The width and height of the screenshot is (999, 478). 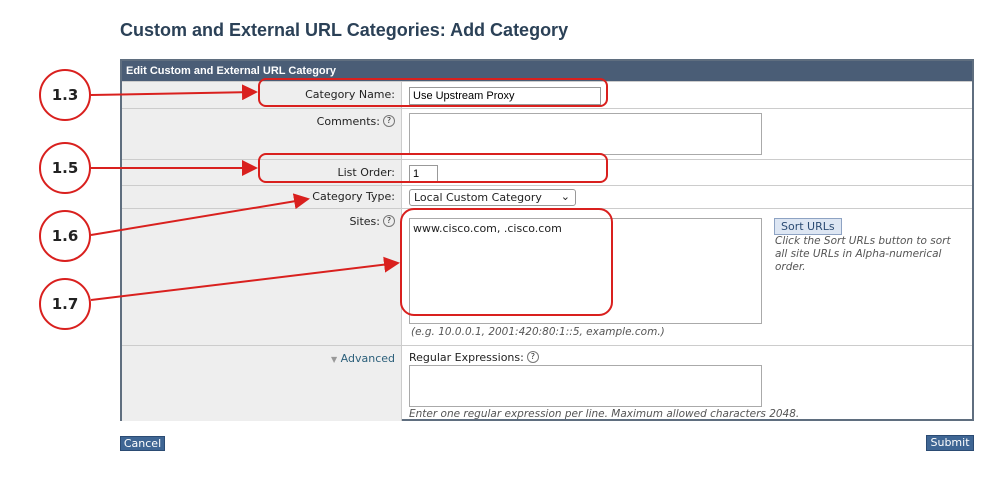 What do you see at coordinates (65, 95) in the screenshot?
I see `annotation-1-3: 1.3` at bounding box center [65, 95].